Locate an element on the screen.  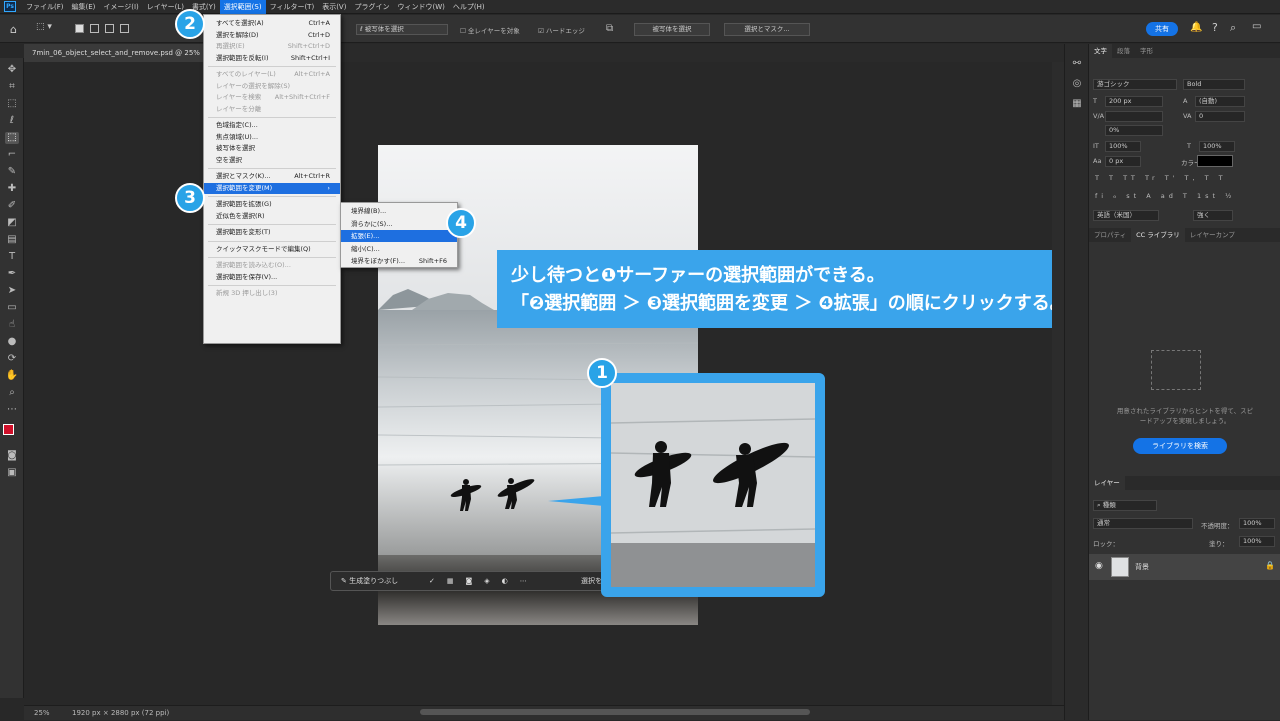
menu-item: 編集(E) is located at coordinates (84, 7).